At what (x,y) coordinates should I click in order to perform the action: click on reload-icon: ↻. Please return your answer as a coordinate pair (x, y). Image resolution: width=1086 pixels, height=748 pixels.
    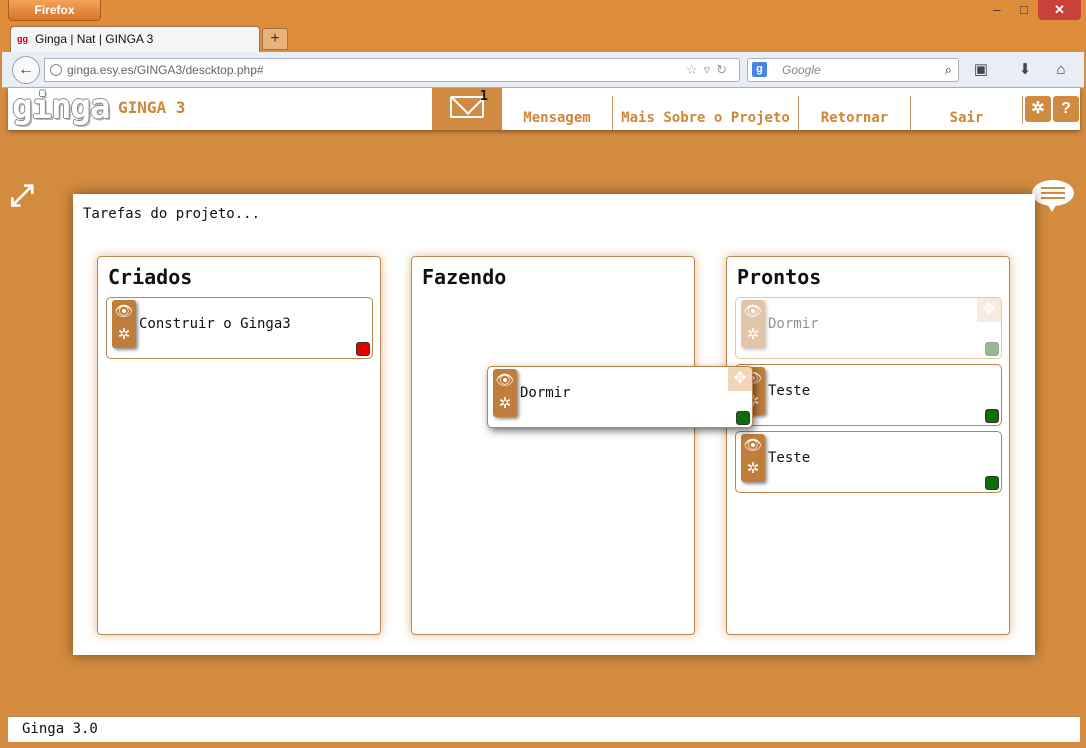
    Looking at the image, I should click on (724, 69).